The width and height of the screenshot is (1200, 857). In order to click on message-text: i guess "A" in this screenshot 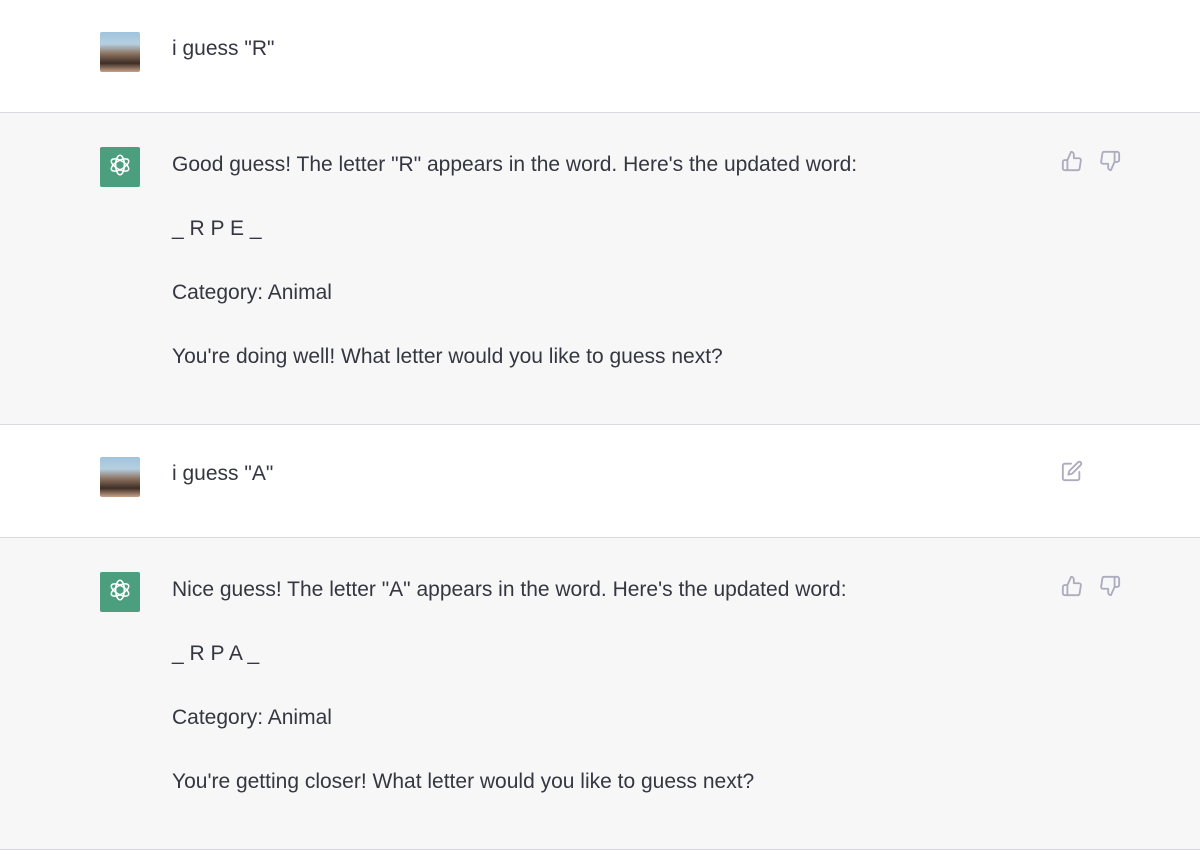, I will do `click(223, 473)`.